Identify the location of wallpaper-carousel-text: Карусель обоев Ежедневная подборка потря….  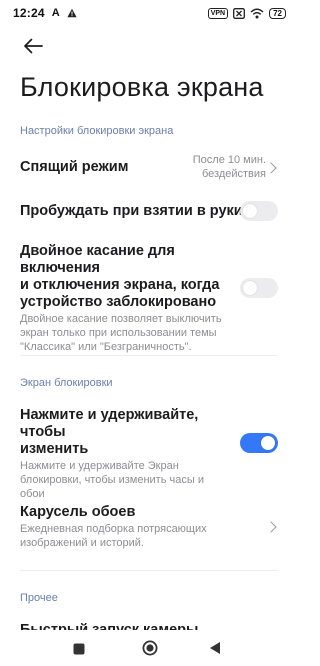
(135, 527).